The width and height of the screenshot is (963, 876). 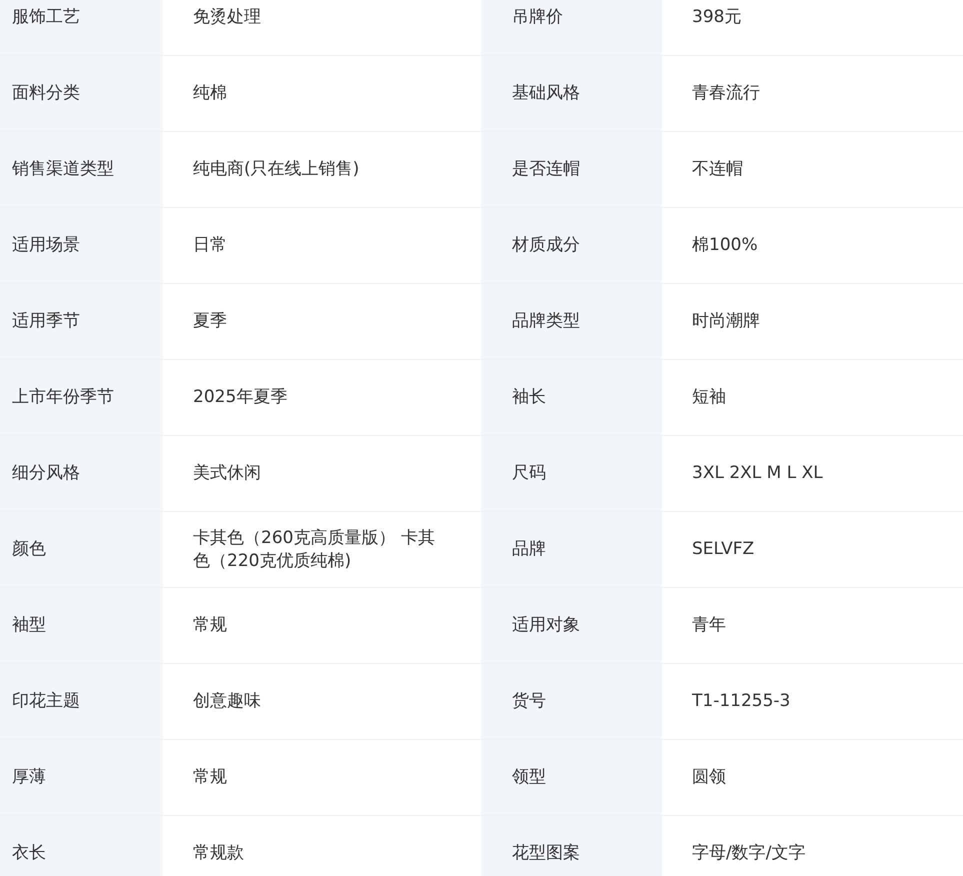 What do you see at coordinates (529, 549) in the screenshot?
I see `attribute-label: 品牌` at bounding box center [529, 549].